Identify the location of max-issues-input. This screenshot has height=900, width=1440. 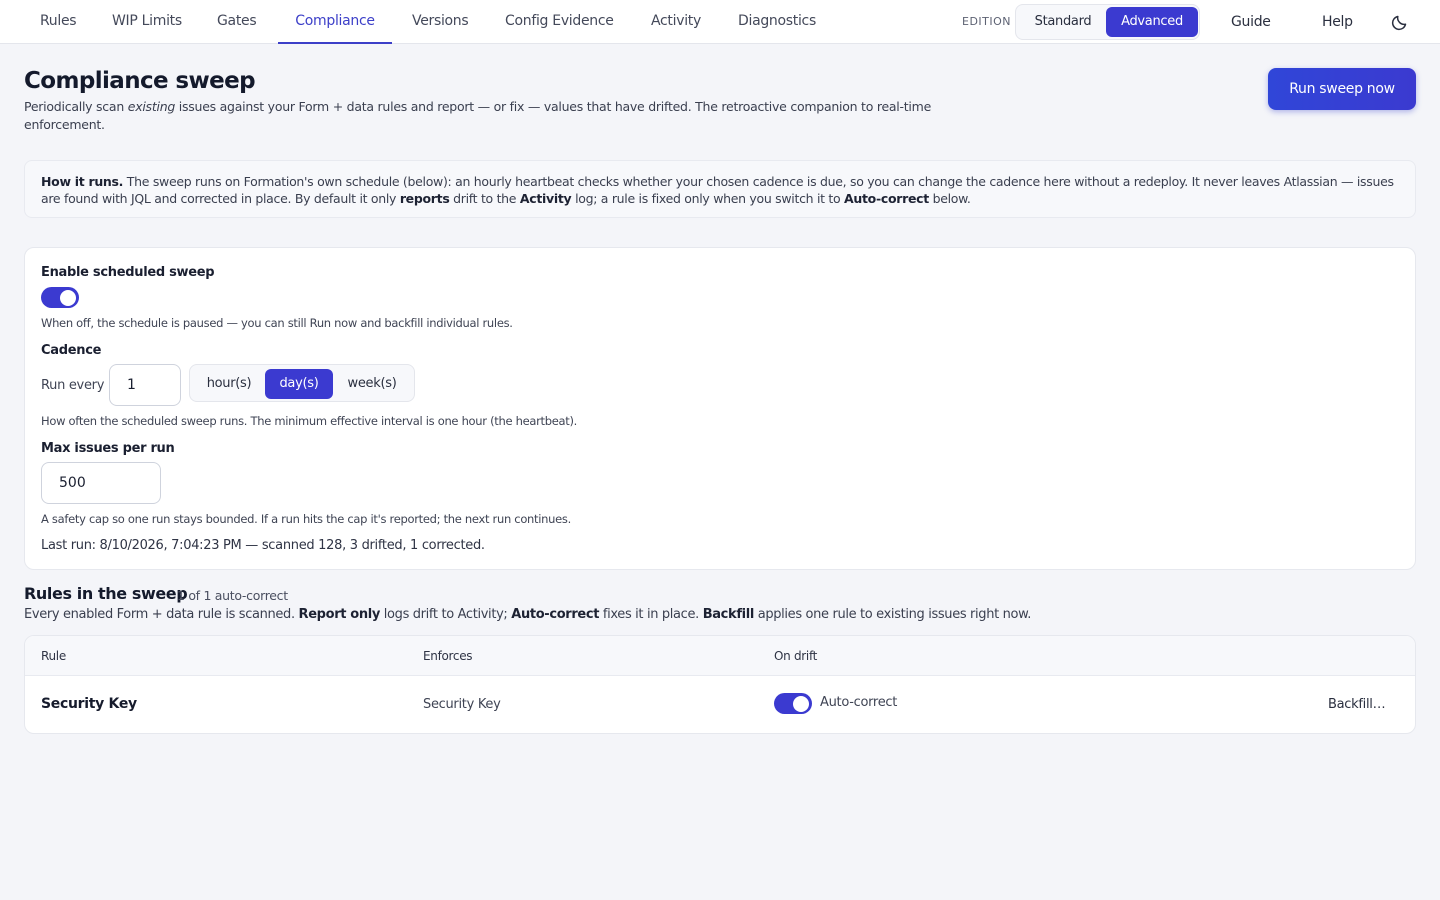
(101, 483).